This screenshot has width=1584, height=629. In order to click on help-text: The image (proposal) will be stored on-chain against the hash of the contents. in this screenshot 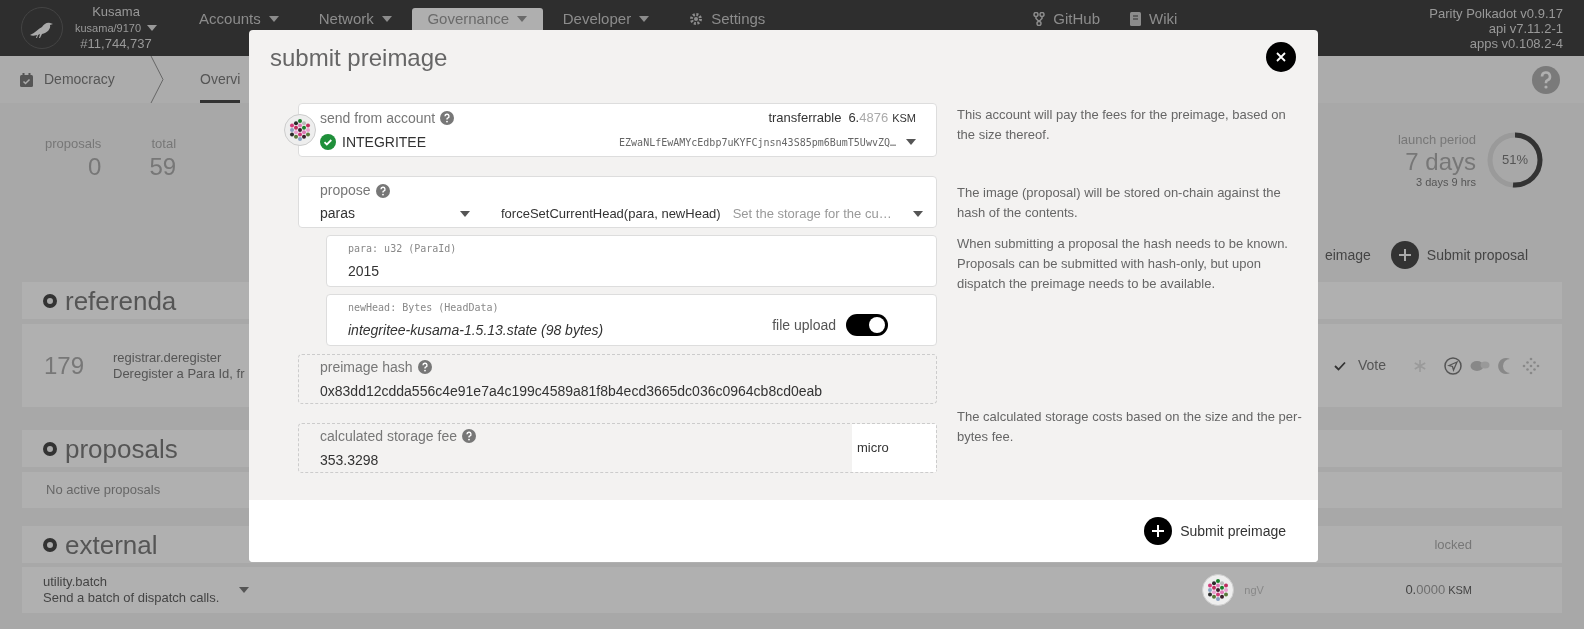, I will do `click(1119, 203)`.